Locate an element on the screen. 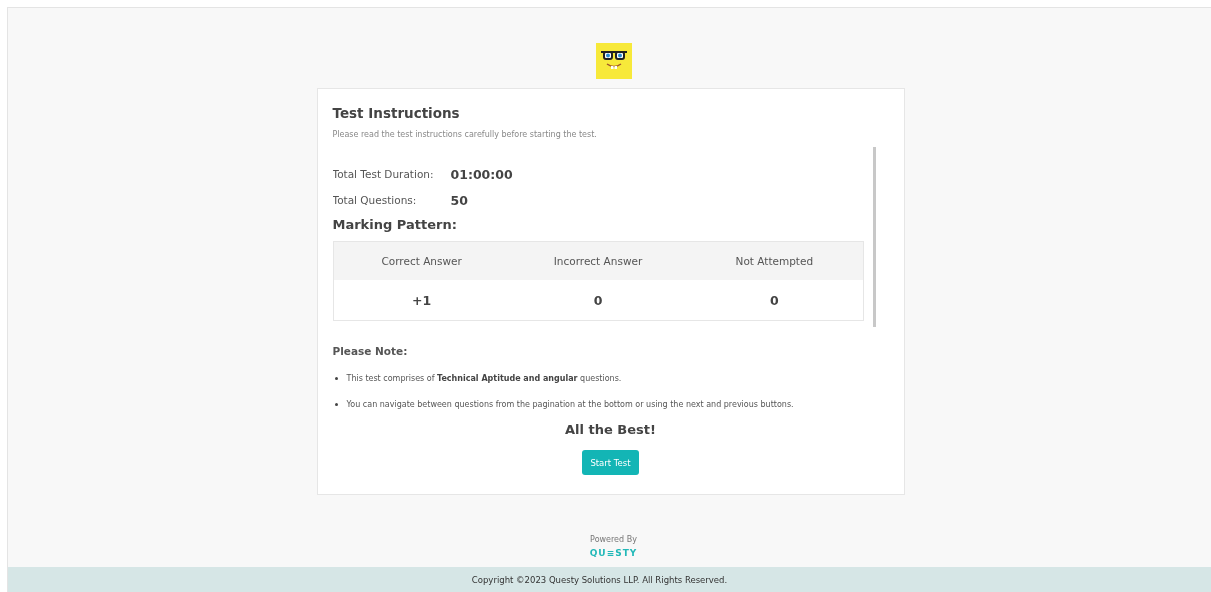 Image resolution: width=1211 pixels, height=592 pixels. start-test-button: Start Test is located at coordinates (610, 462).